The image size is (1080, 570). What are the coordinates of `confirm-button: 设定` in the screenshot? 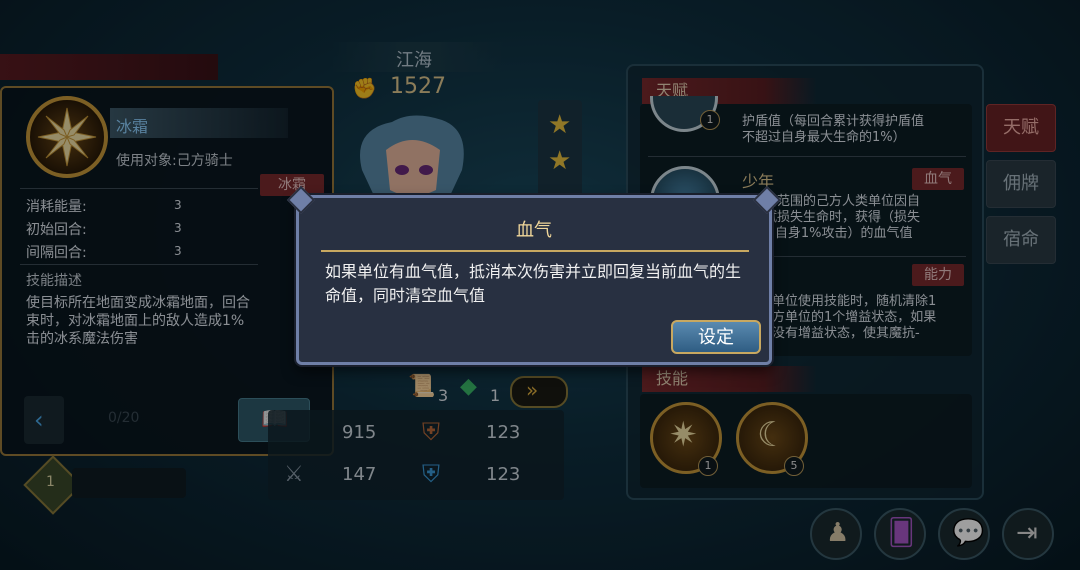 It's located at (716, 337).